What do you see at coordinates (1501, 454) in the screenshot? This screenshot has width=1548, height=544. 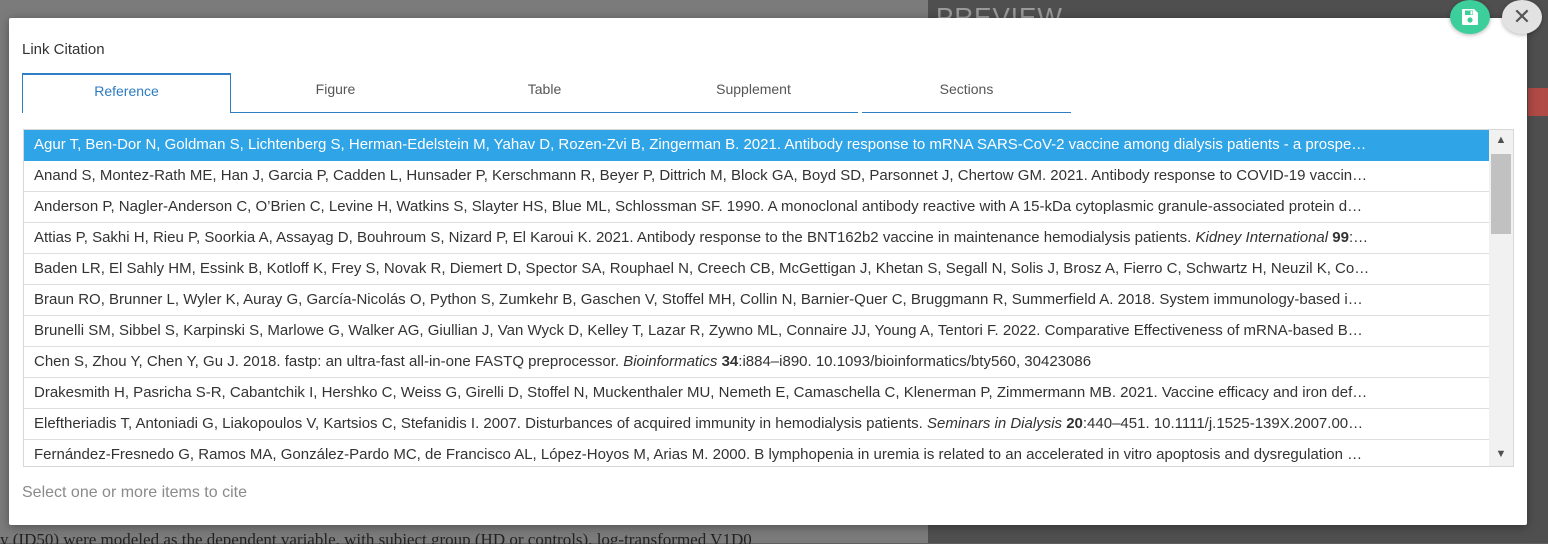 I see `chevron-down-icon: ▼` at bounding box center [1501, 454].